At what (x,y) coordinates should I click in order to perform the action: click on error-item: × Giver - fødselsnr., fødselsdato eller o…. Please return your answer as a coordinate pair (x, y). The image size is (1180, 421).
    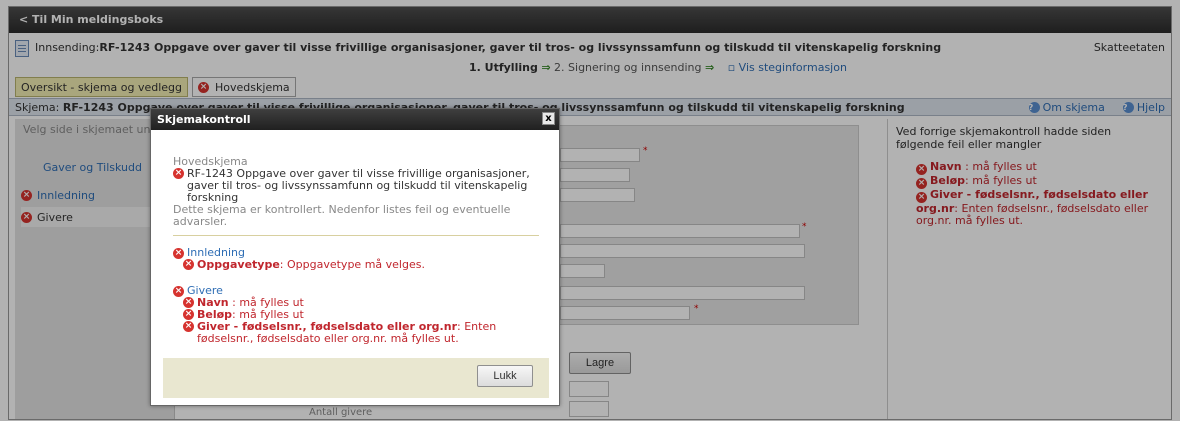
    Looking at the image, I should click on (358, 333).